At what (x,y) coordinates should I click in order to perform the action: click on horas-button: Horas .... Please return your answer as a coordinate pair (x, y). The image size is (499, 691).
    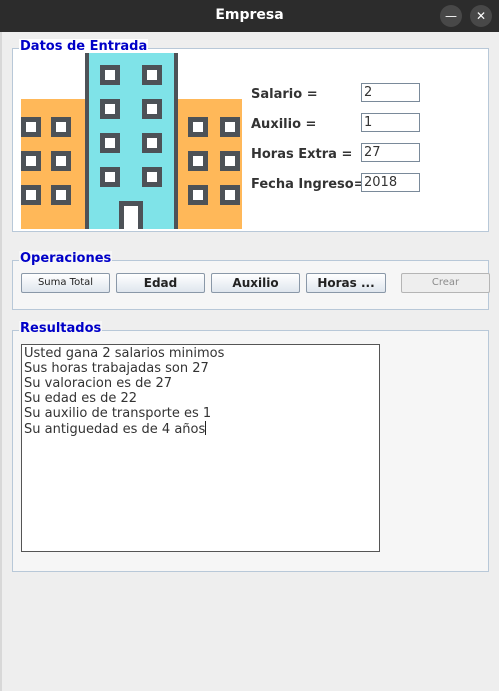
    Looking at the image, I should click on (346, 283).